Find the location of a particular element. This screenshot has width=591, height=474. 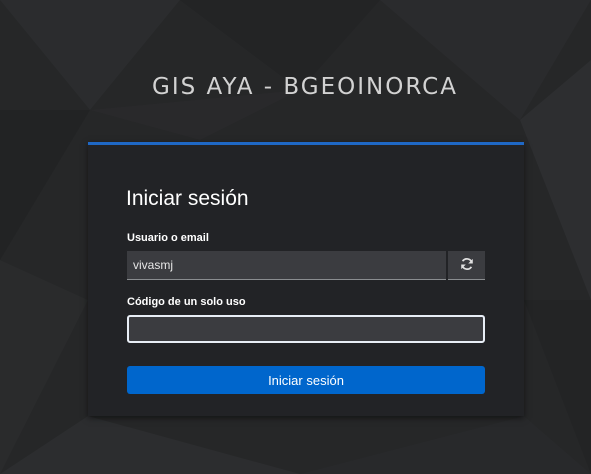

otp-label: Código de un solo uso is located at coordinates (186, 302).